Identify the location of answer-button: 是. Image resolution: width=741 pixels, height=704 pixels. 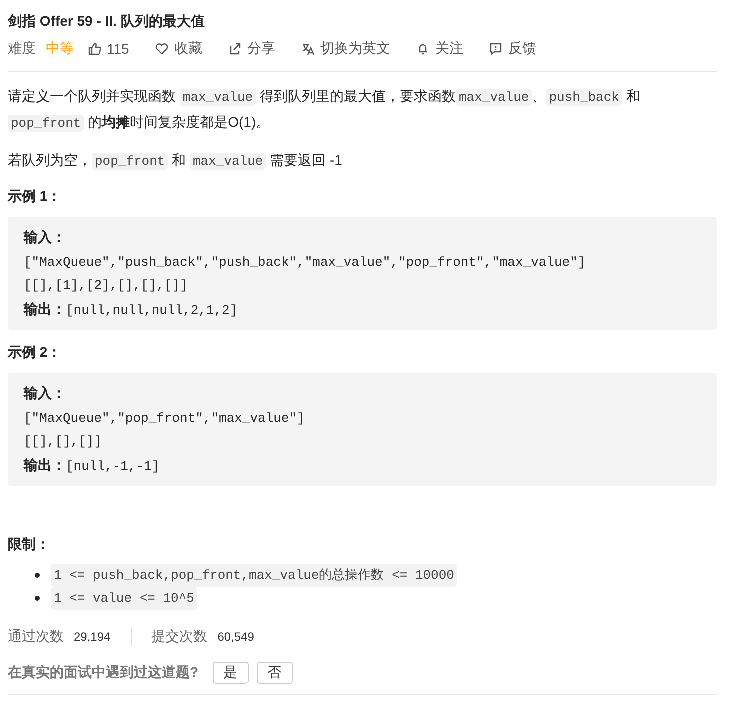
(230, 673).